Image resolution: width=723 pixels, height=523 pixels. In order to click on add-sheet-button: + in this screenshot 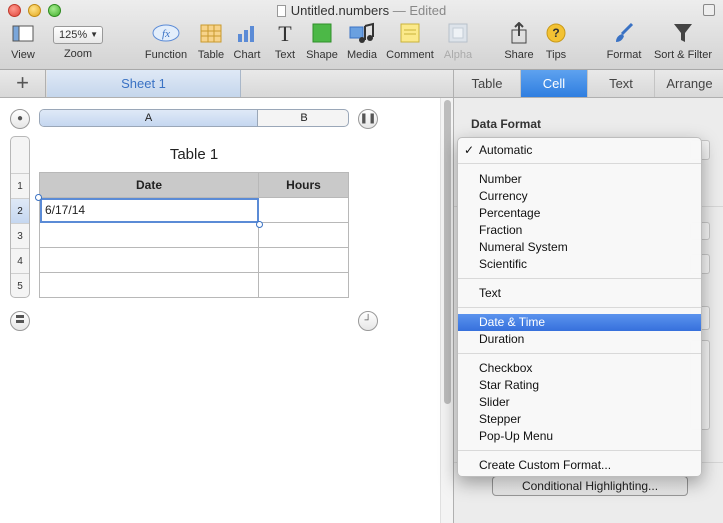, I will do `click(23, 83)`.